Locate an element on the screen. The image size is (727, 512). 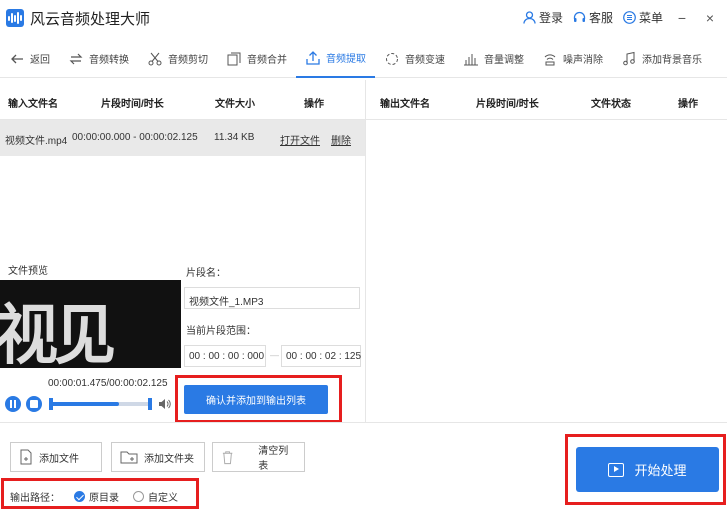
tool-label: 音频合并 is located at coordinates (267, 60).